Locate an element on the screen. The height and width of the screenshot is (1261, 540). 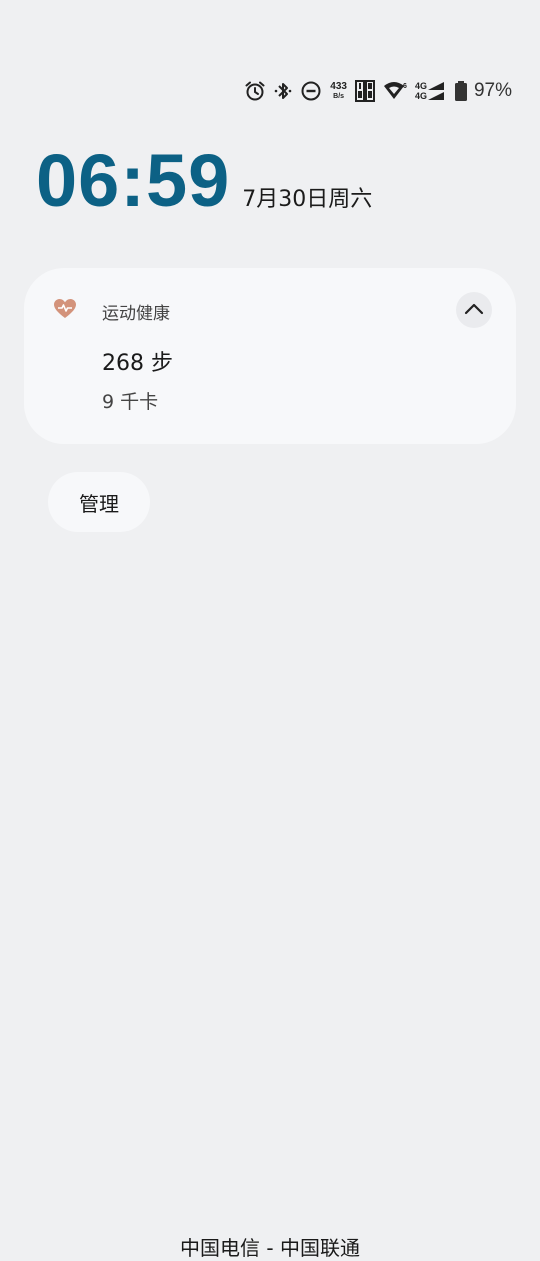
clock-widget: 06:59 7月30日周六 is located at coordinates (204, 180).